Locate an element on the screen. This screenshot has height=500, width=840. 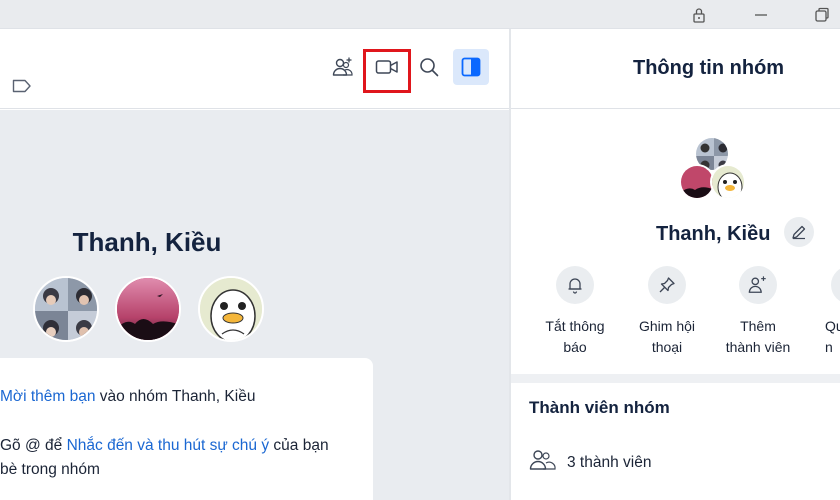
search-icon is located at coordinates (429, 67).